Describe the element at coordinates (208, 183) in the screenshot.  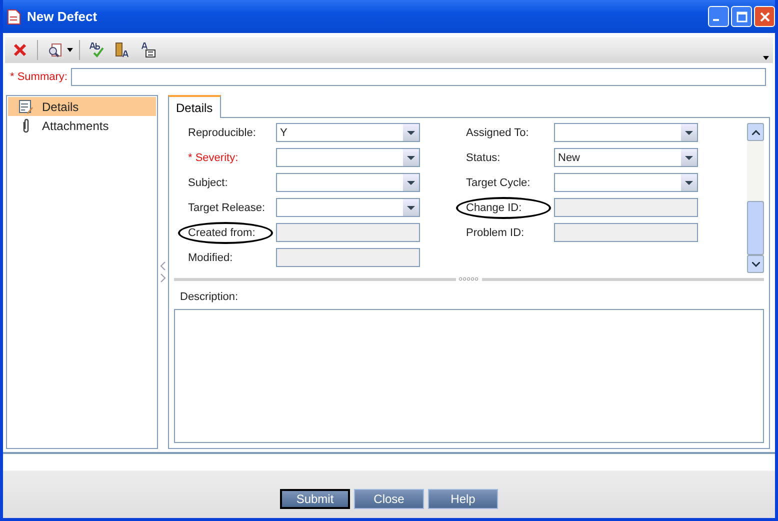
I see `field-label: Subject:` at that location.